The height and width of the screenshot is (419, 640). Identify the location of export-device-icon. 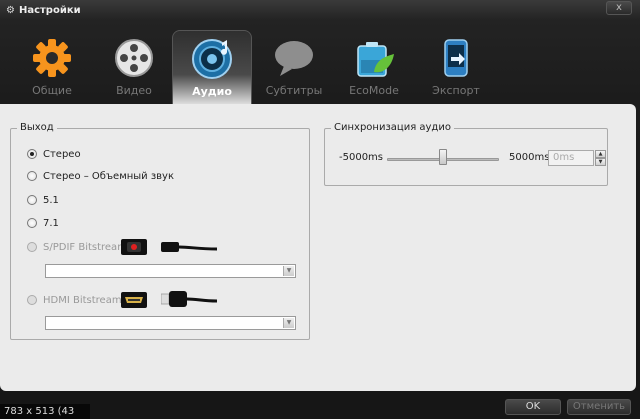
(456, 58).